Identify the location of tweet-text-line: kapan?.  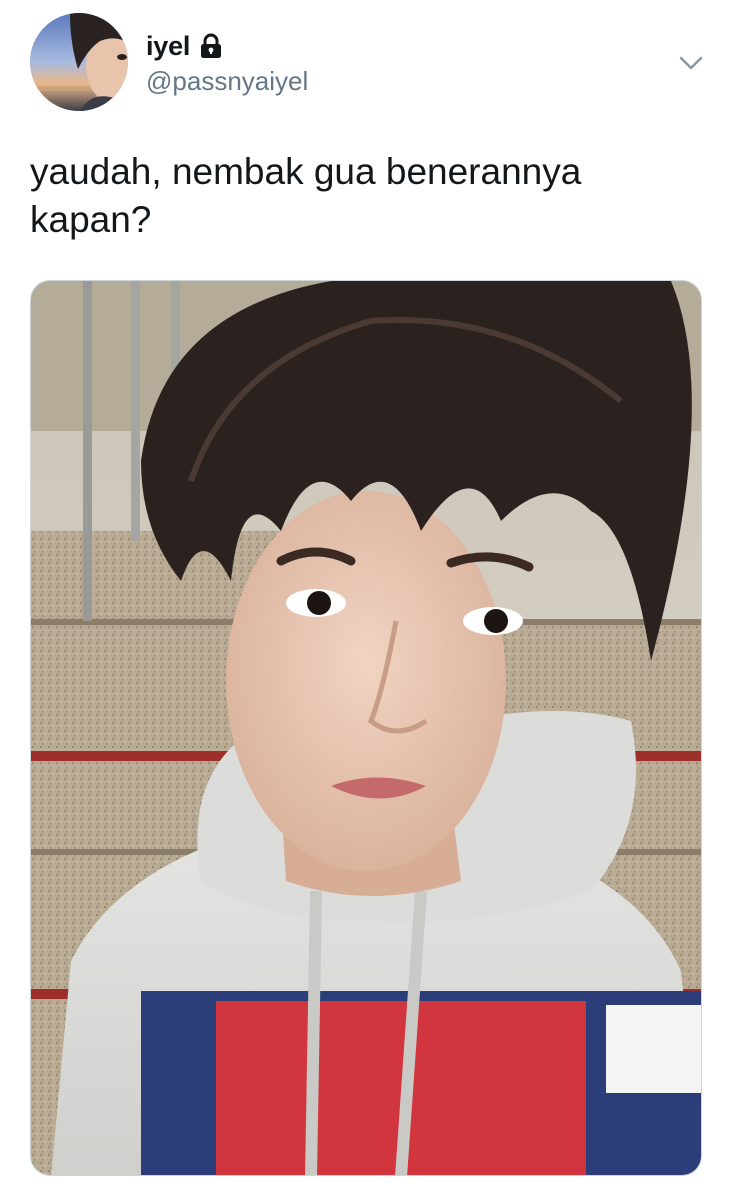
(91, 219).